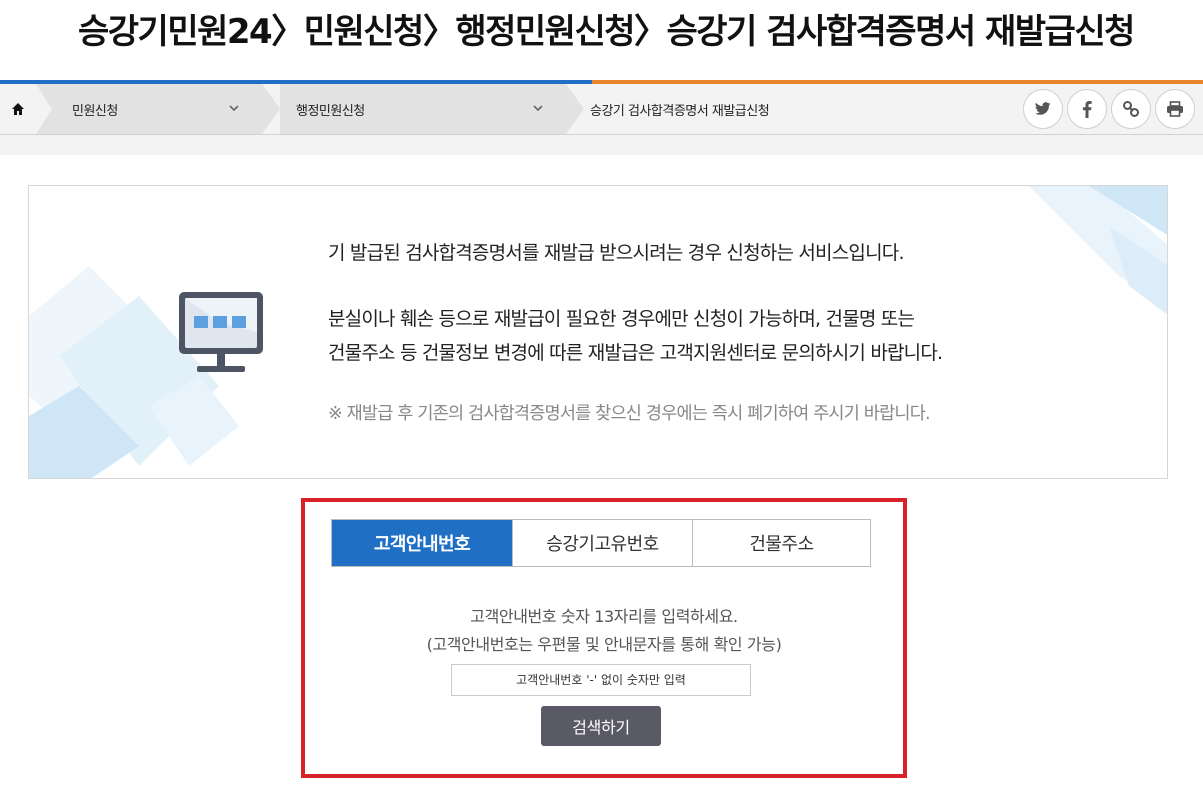 The width and height of the screenshot is (1203, 798). I want to click on link-icon, so click(1131, 109).